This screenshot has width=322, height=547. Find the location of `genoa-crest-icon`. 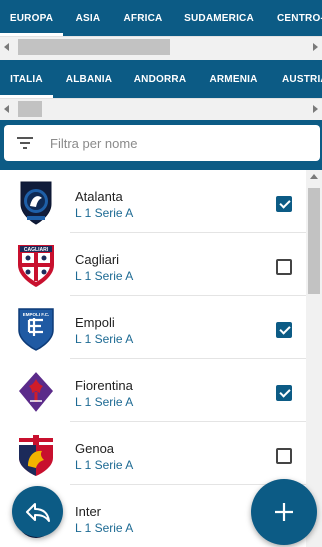

genoa-crest-icon is located at coordinates (36, 455).